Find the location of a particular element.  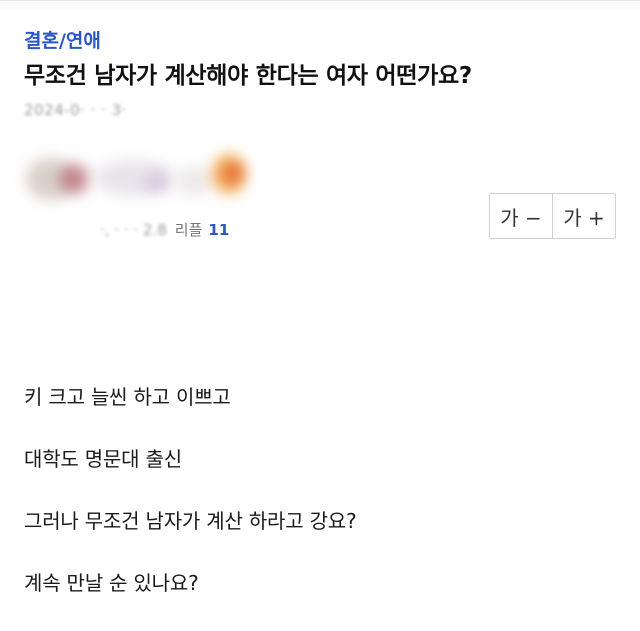

body-line: 계속 만날 순 있나요? is located at coordinates (111, 583).